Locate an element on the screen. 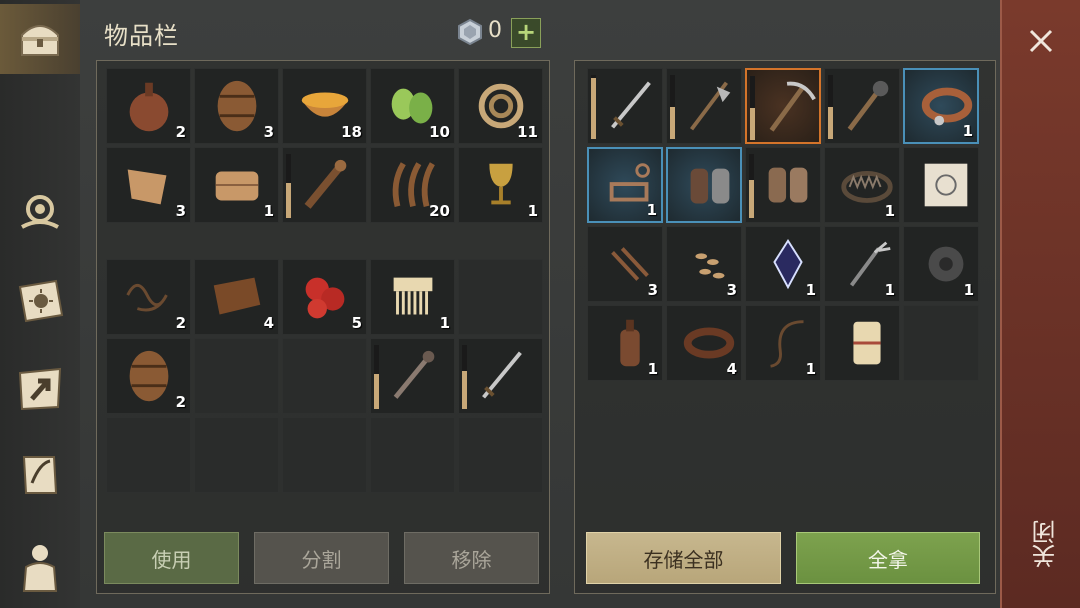 The height and width of the screenshot is (608, 1080). sidebar-item-inventory is located at coordinates (40, 39).